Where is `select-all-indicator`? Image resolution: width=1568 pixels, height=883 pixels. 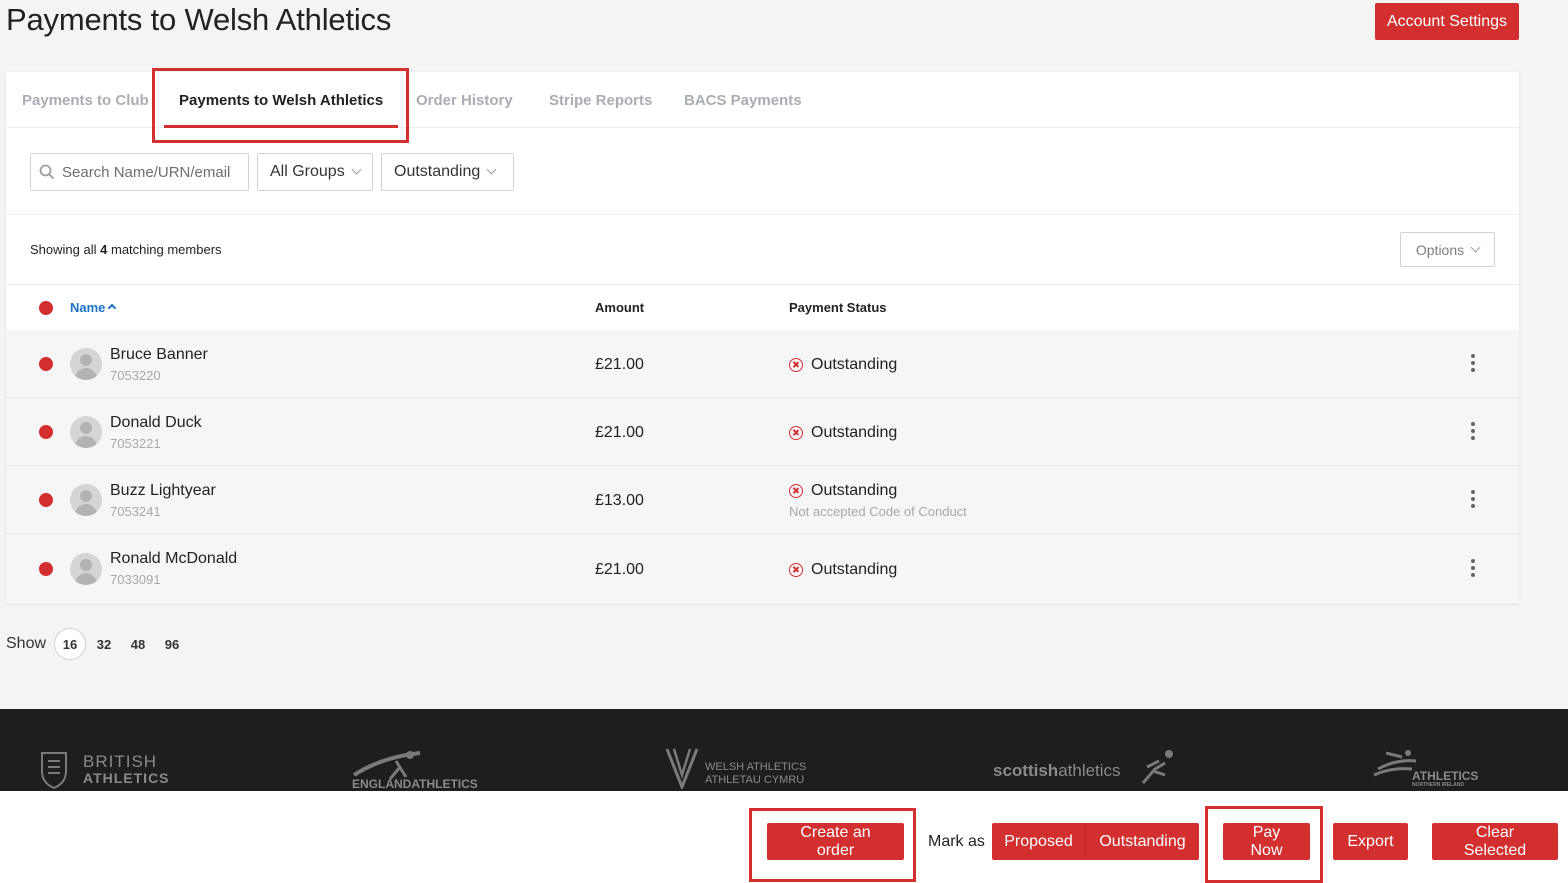
select-all-indicator is located at coordinates (46, 308).